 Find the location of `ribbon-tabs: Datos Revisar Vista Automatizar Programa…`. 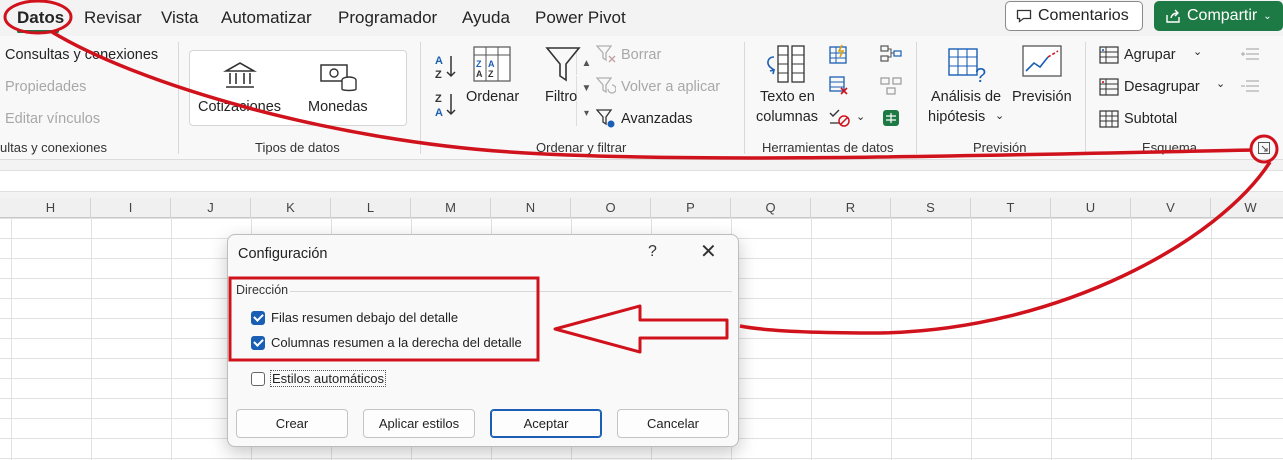

ribbon-tabs: Datos Revisar Vista Automatizar Programa… is located at coordinates (641, 18).